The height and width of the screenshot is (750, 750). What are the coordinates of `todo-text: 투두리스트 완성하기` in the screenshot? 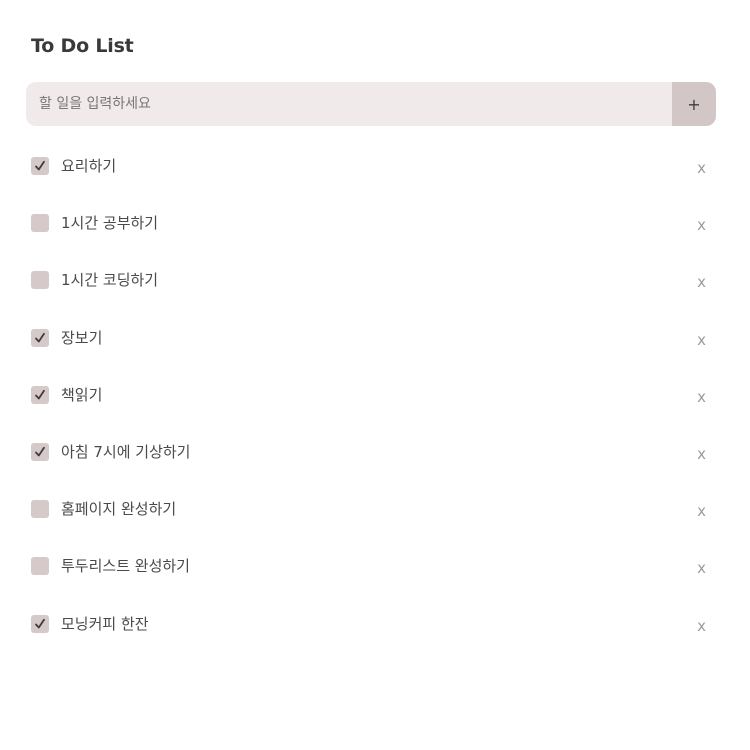 It's located at (125, 566).